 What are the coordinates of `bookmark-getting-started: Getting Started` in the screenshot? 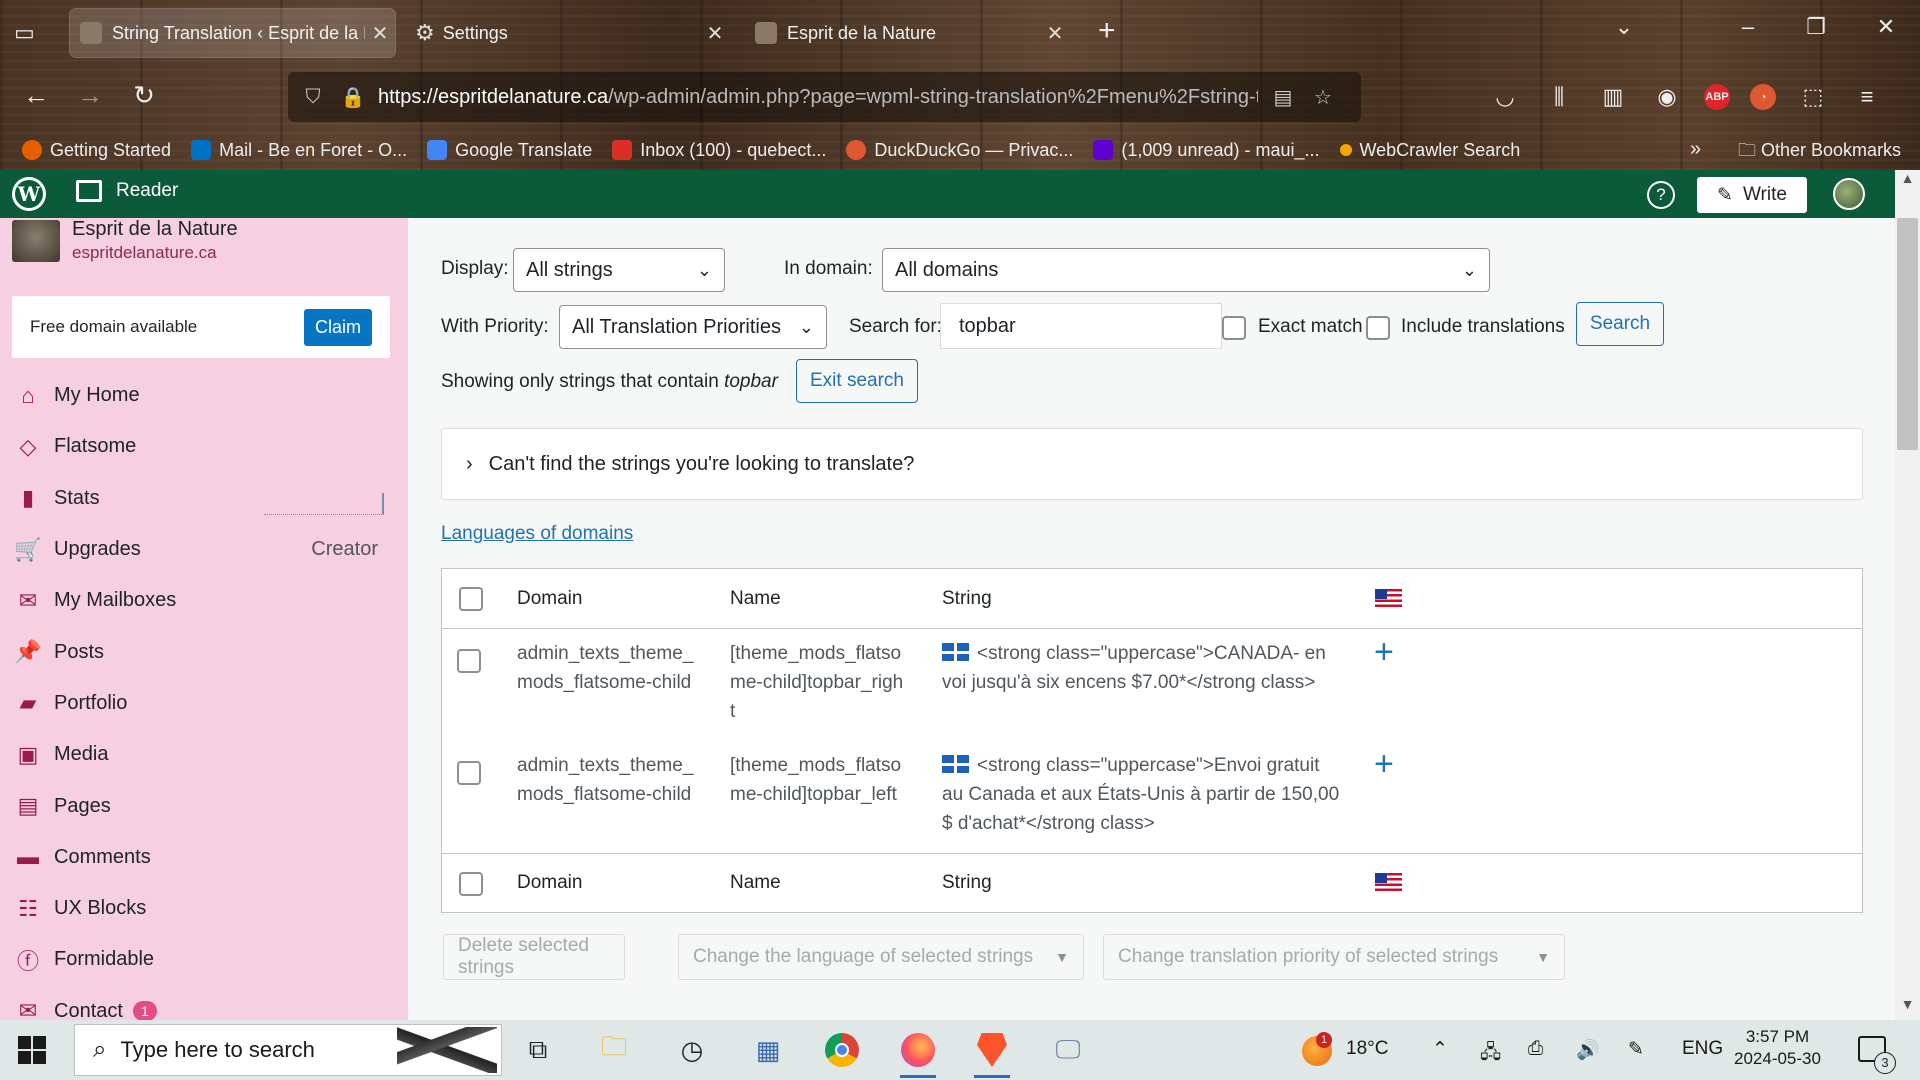 It's located at (96, 150).